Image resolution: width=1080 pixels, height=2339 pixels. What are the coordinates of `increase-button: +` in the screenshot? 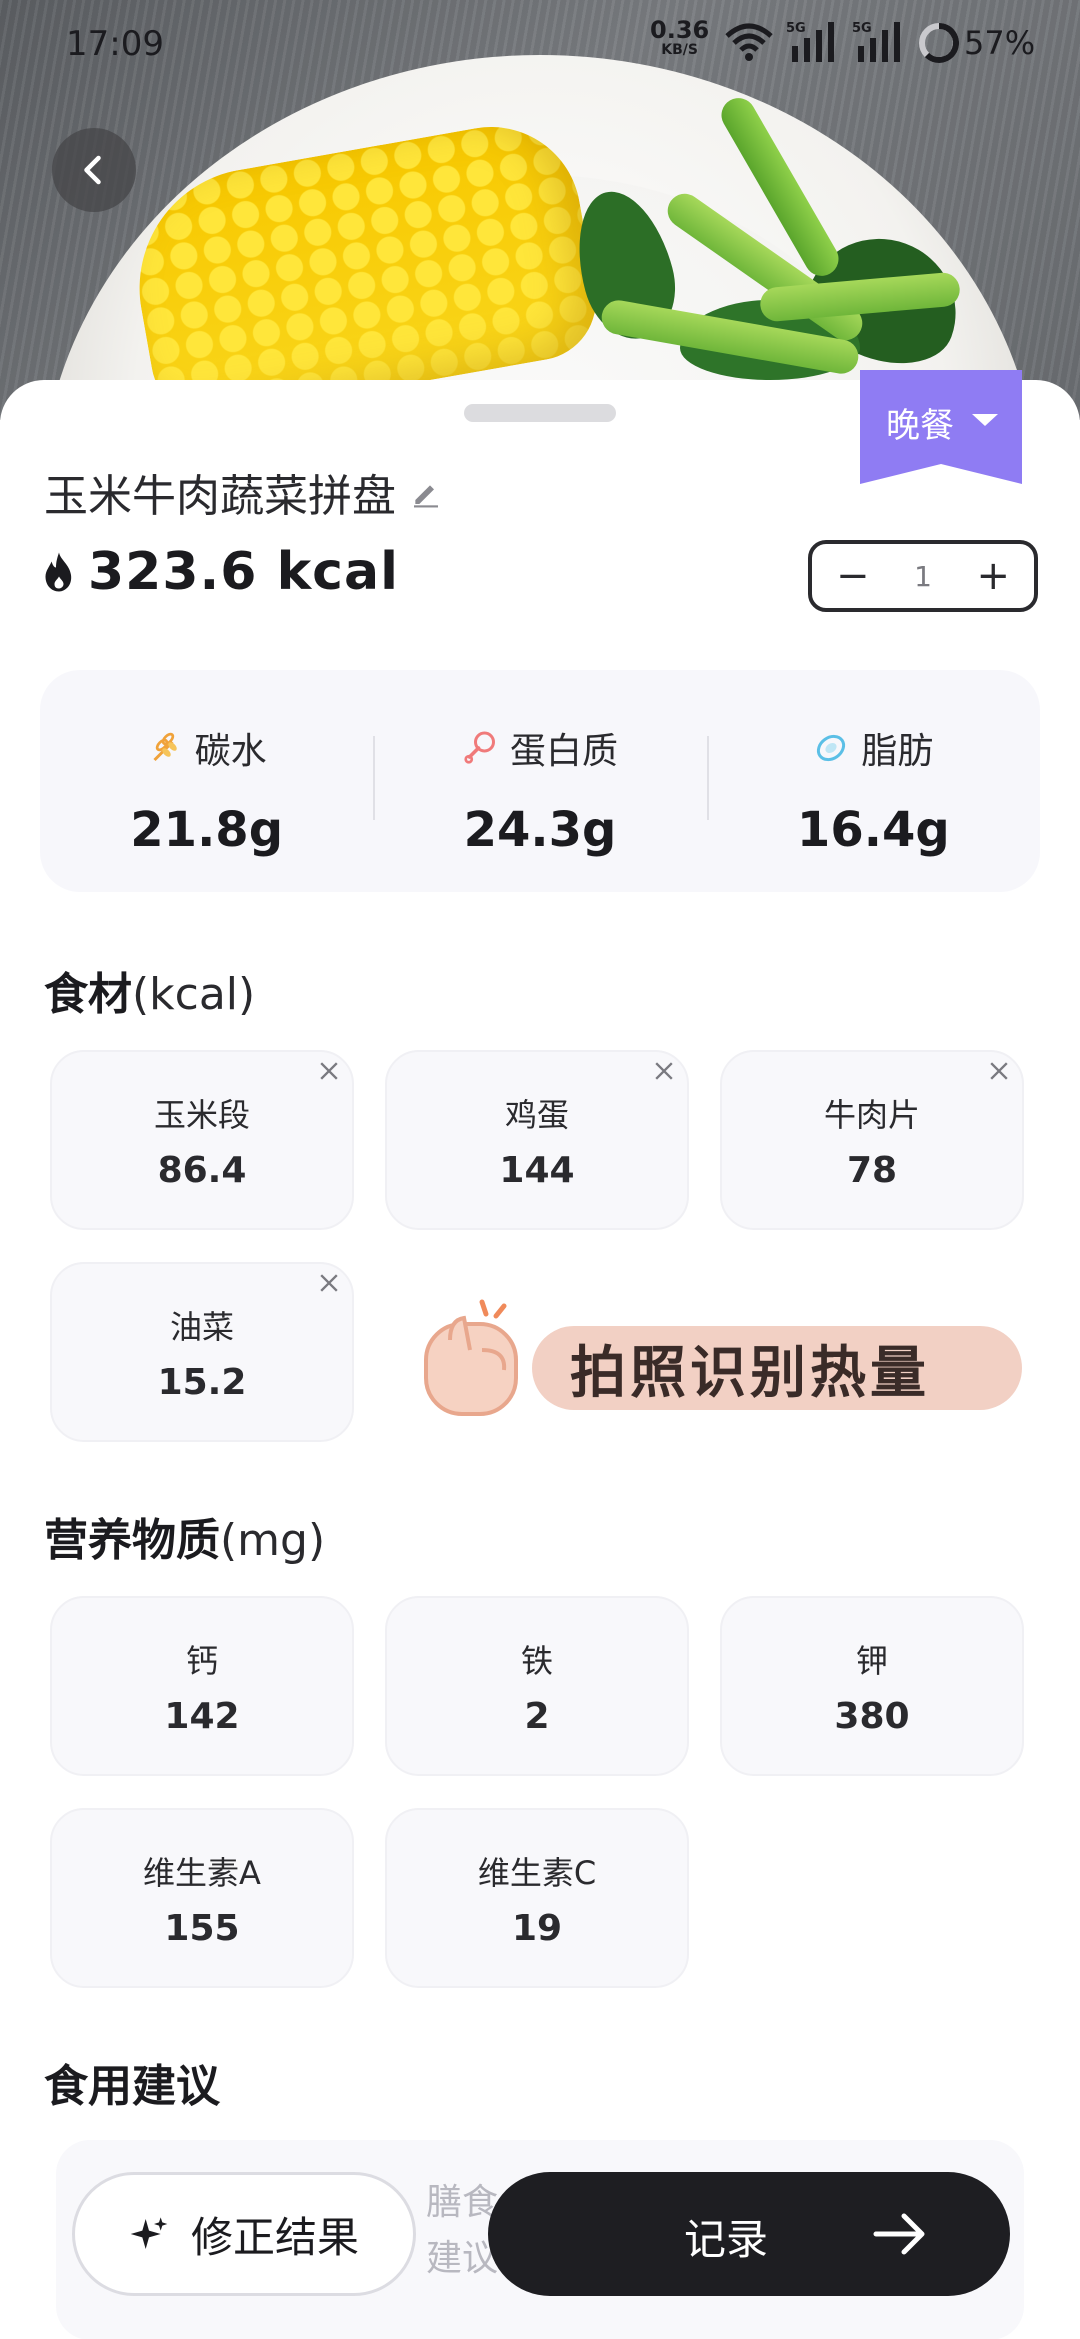 It's located at (993, 576).